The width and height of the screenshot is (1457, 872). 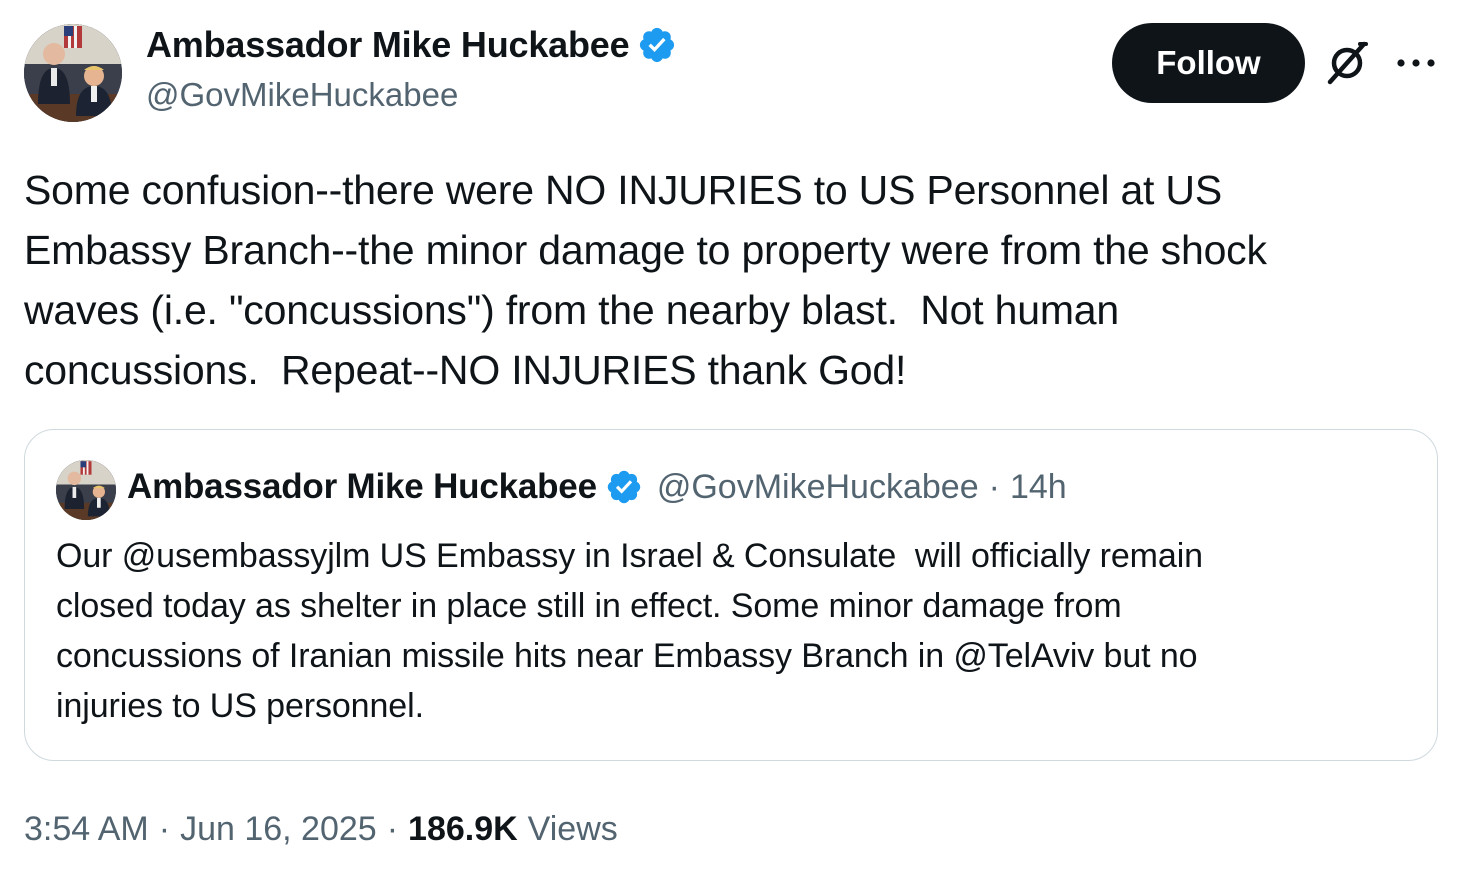 What do you see at coordinates (463, 829) in the screenshot?
I see `views-count: 186.9K` at bounding box center [463, 829].